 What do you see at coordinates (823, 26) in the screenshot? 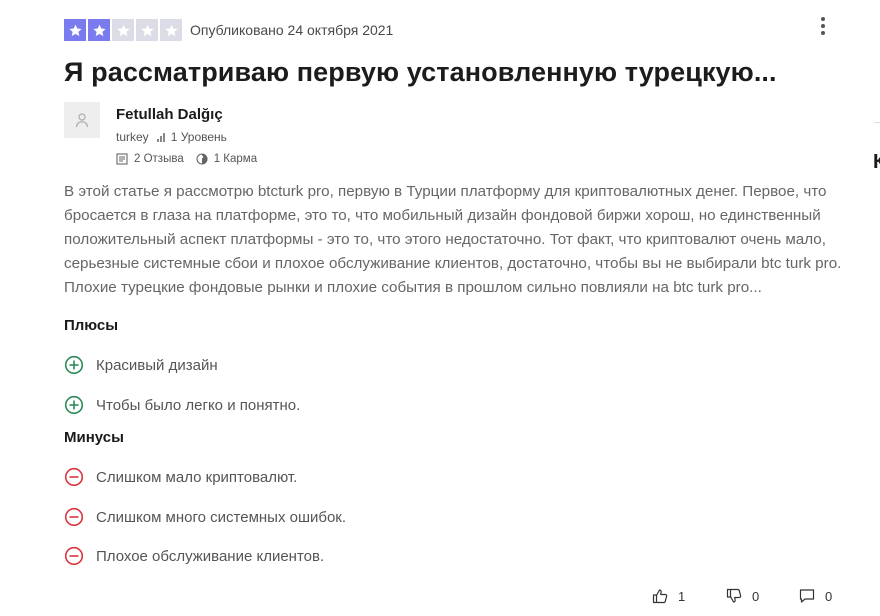
I see `more-options-icon` at bounding box center [823, 26].